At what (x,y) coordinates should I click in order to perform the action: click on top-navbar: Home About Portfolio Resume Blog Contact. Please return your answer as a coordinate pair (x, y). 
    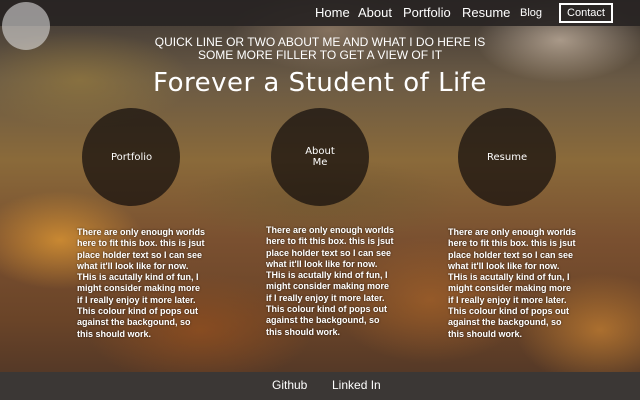
    Looking at the image, I should click on (320, 13).